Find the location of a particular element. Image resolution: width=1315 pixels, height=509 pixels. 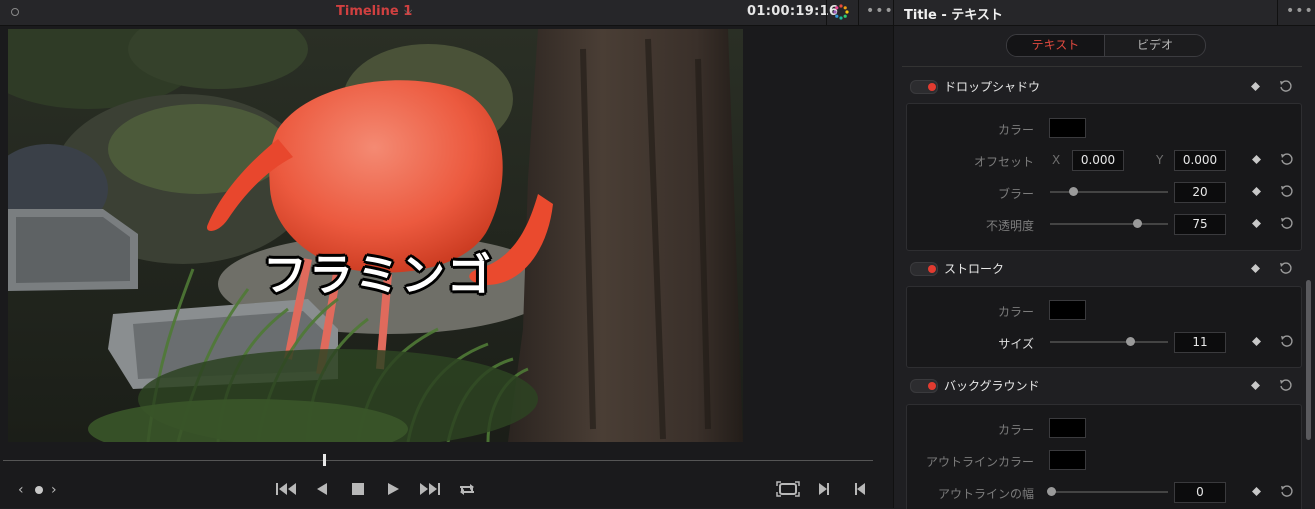

timecode-display: 01:00:19:16 is located at coordinates (792, 11).